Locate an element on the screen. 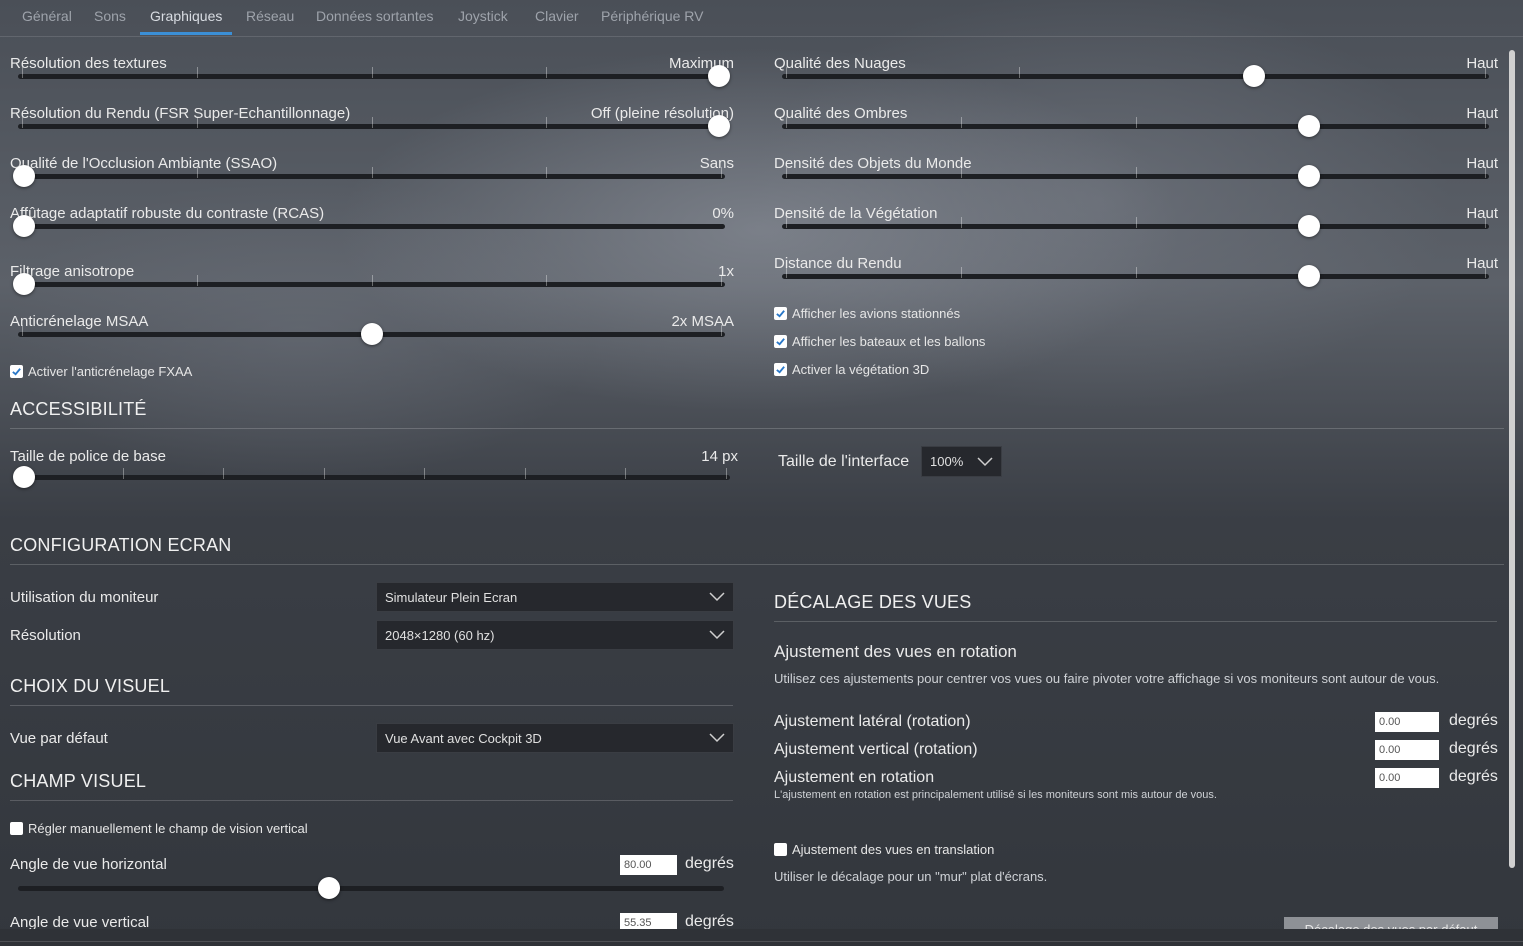 Image resolution: width=1523 pixels, height=946 pixels. fxaa-checkbox is located at coordinates (16, 371).